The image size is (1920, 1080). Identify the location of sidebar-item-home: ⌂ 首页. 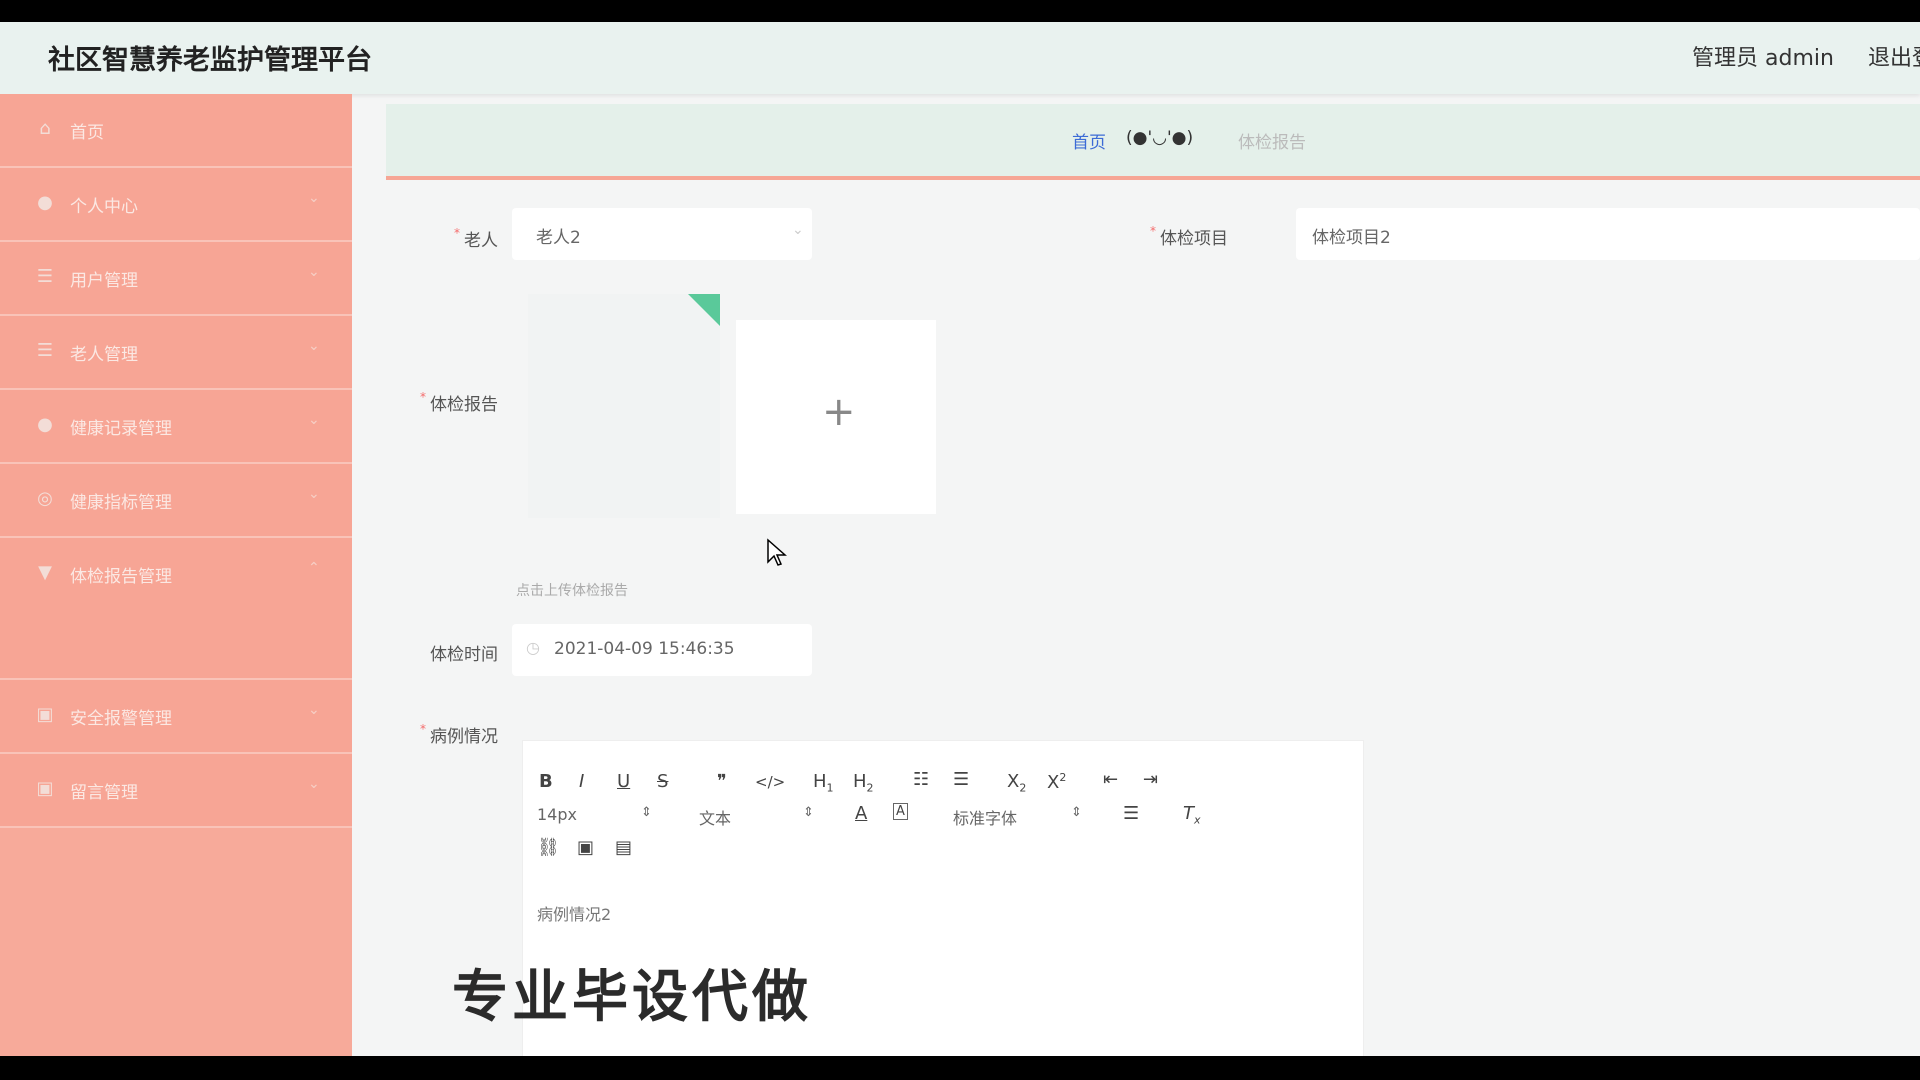
(176, 131).